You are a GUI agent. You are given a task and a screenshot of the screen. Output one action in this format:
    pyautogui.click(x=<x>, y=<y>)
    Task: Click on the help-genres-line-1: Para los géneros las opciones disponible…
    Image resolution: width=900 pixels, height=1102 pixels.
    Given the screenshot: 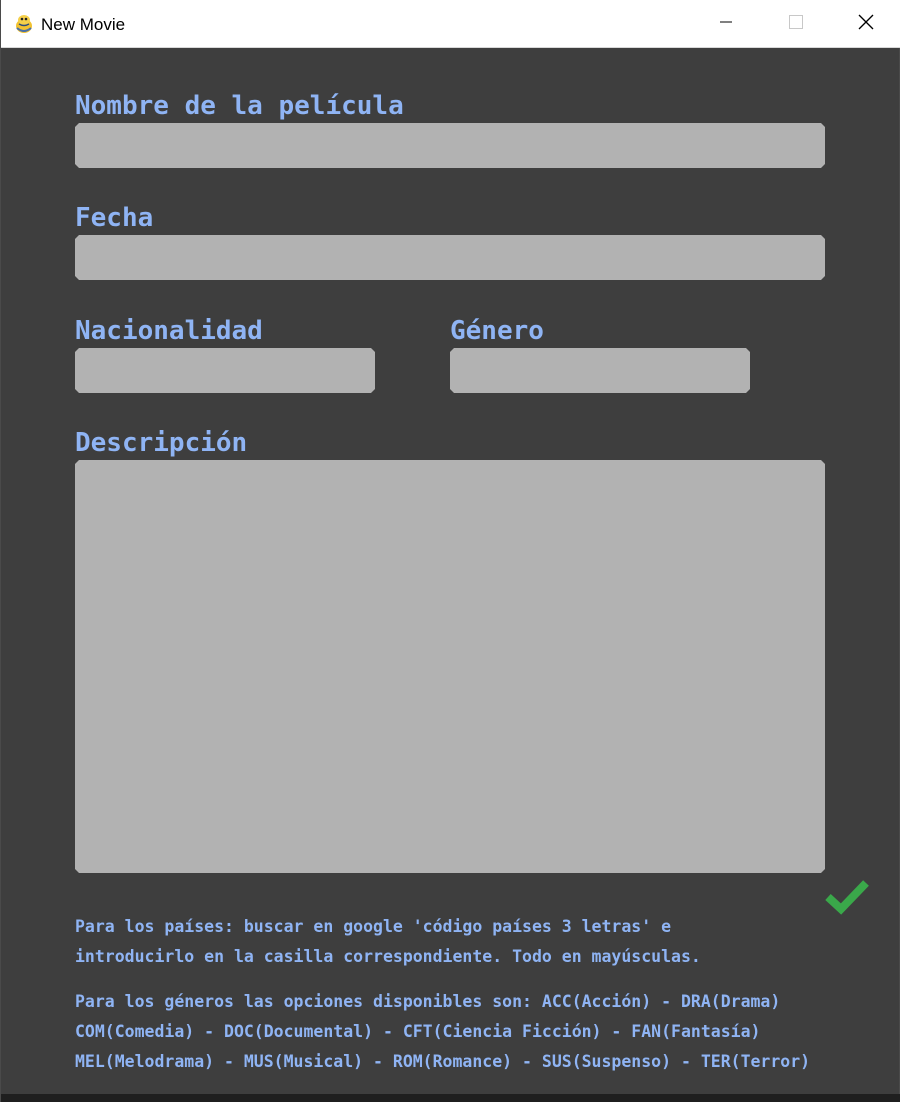 What is the action you would take?
    pyautogui.click(x=428, y=1001)
    